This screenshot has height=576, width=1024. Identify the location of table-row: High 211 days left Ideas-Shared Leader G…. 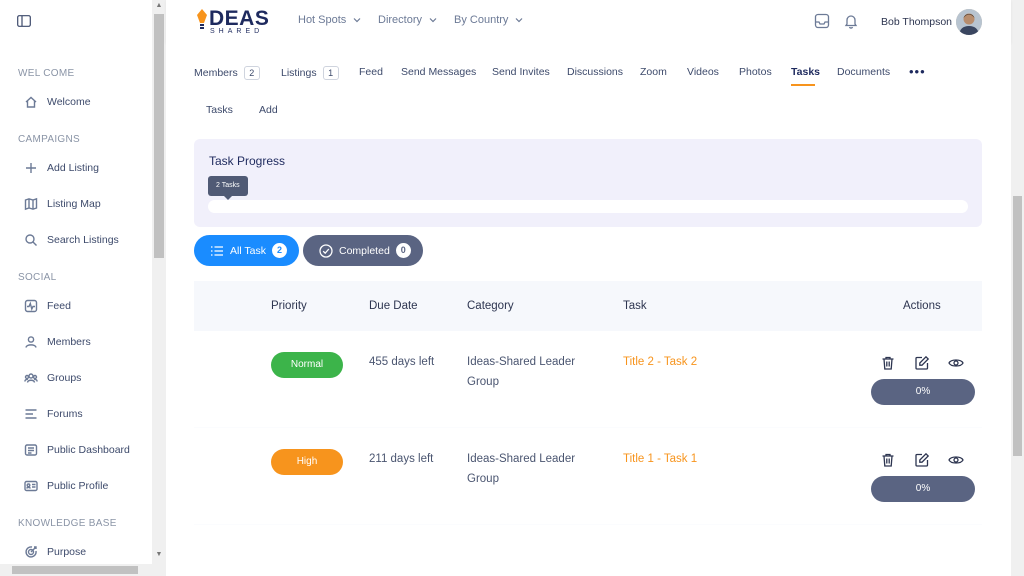
(588, 476).